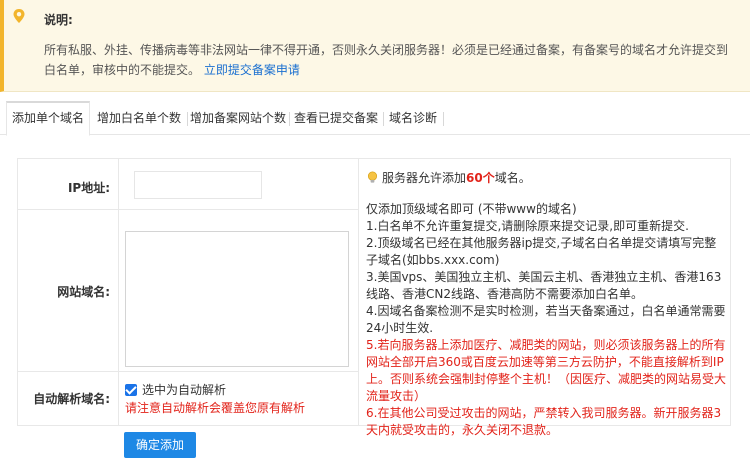 The width and height of the screenshot is (750, 464). Describe the element at coordinates (88, 188) in the screenshot. I see `ip-label: IP地址:` at that location.